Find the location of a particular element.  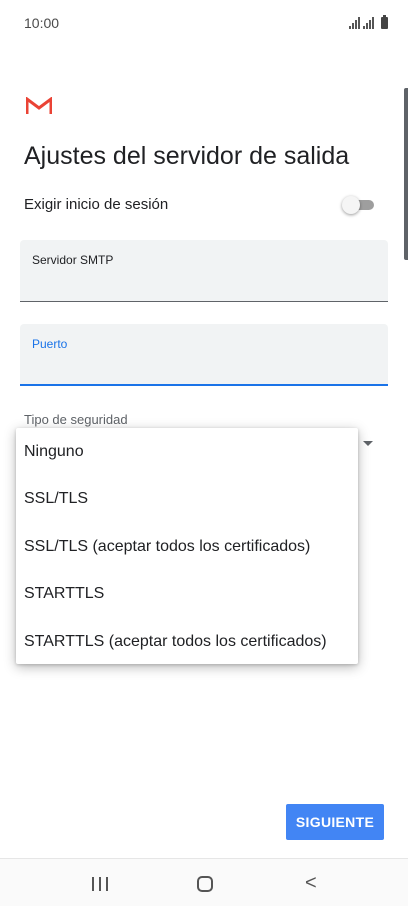

scrollbar is located at coordinates (406, 174).